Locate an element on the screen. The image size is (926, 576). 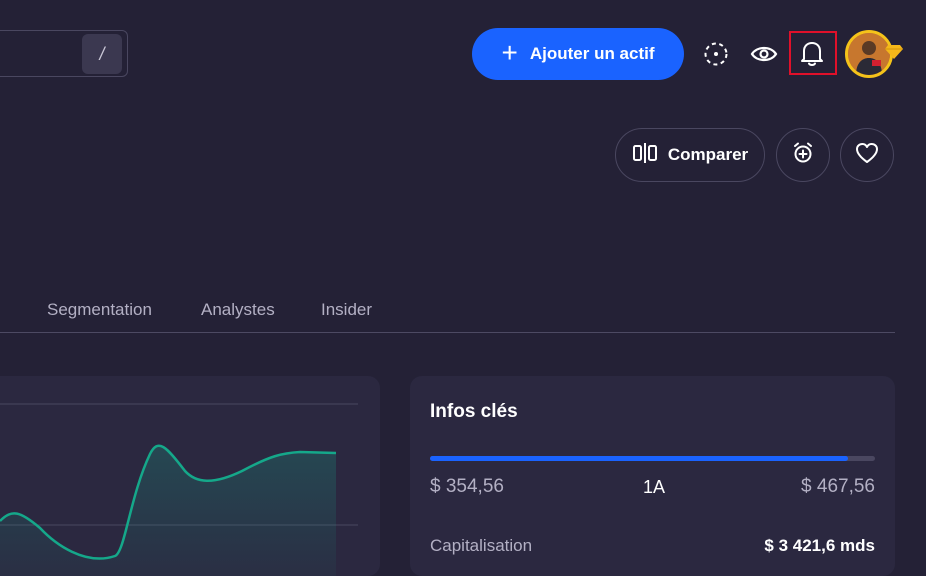
tab-analystes: Analystes is located at coordinates (238, 310).